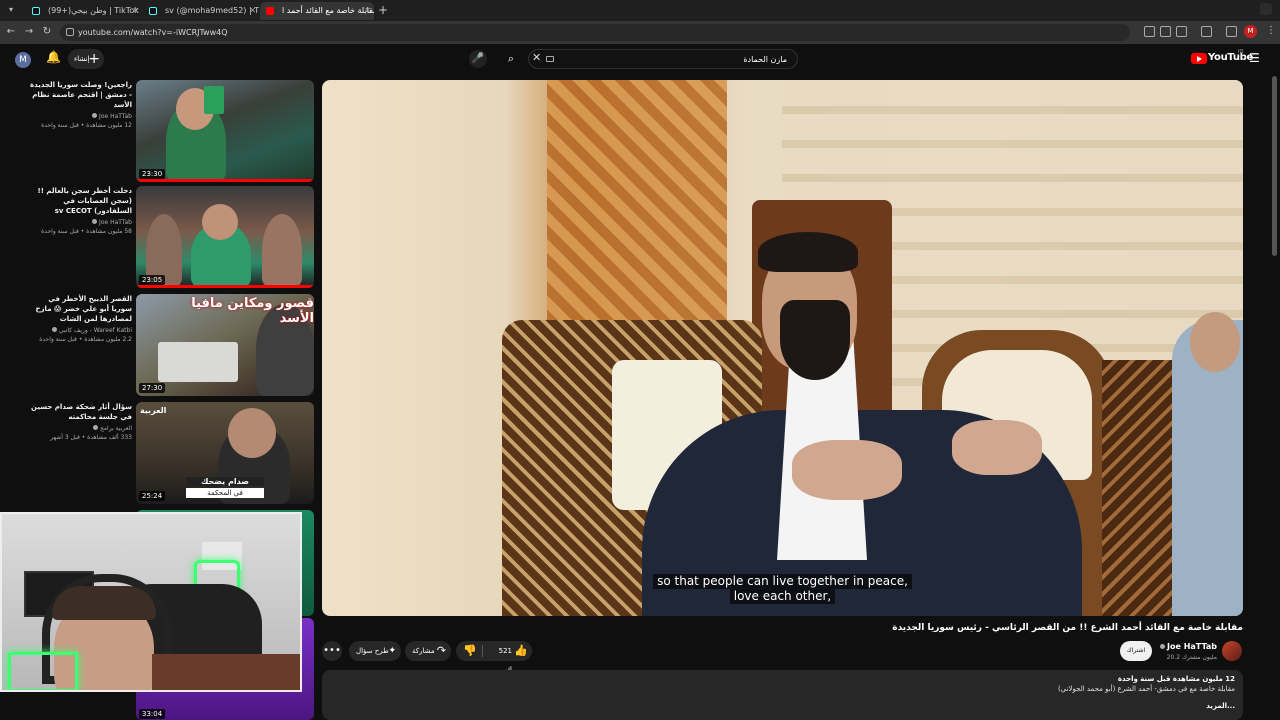  Describe the element at coordinates (1207, 464) in the screenshot. I see `interviewer-figure` at that location.